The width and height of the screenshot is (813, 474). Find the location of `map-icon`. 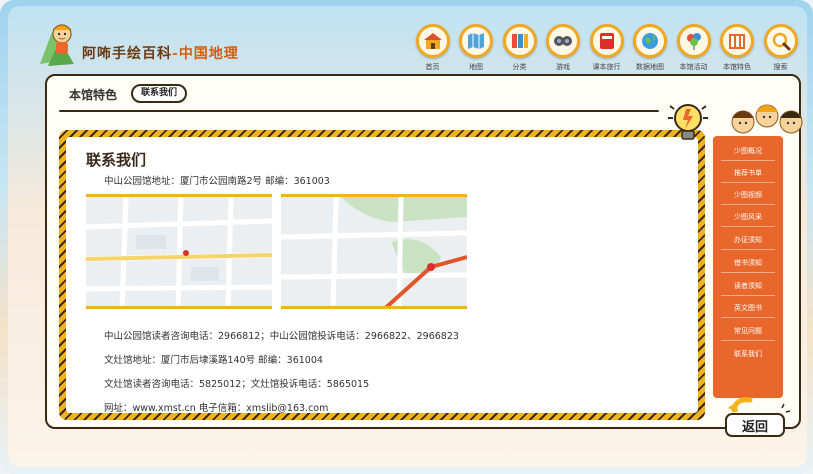

map-icon is located at coordinates (476, 41).